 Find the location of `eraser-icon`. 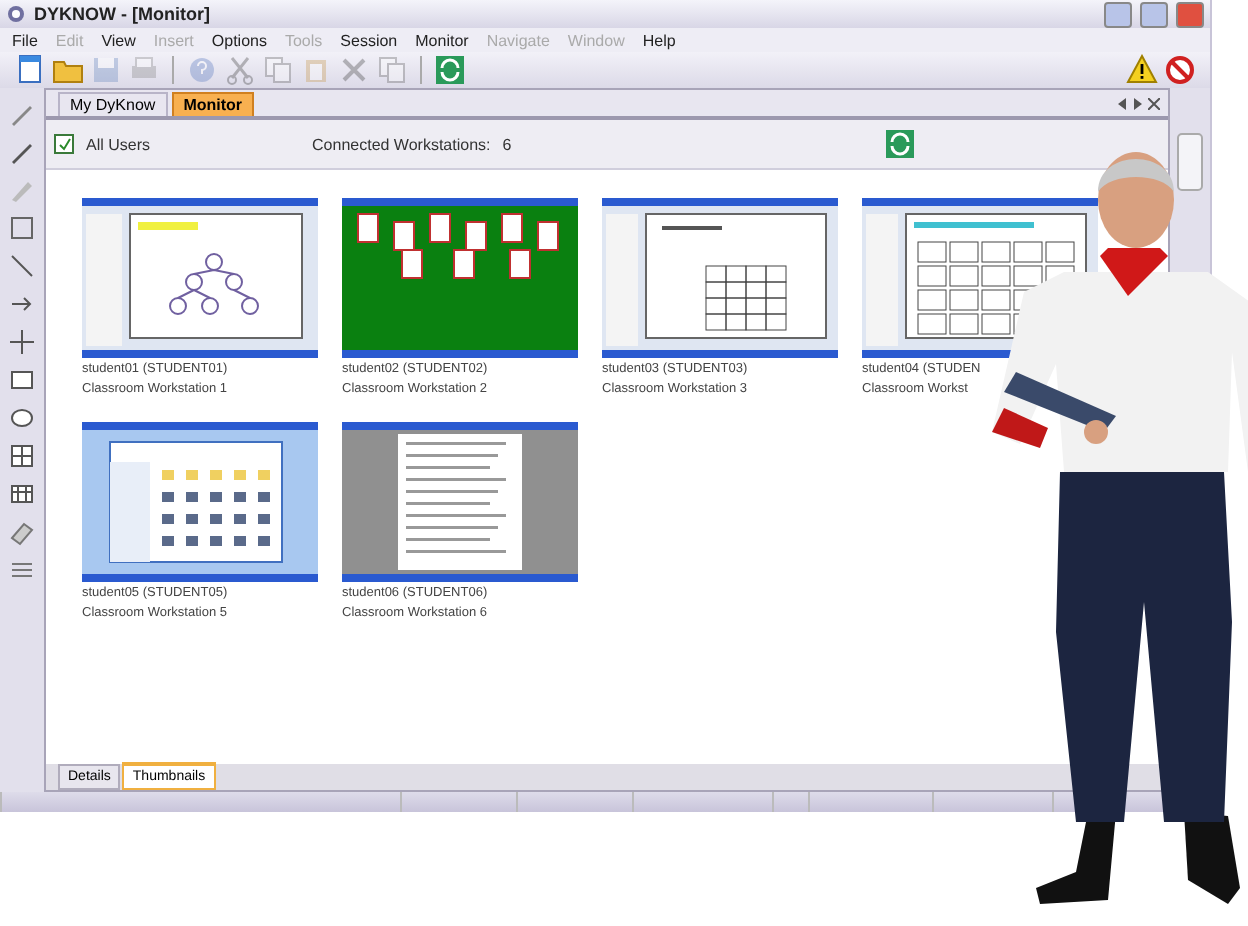

eraser-icon is located at coordinates (22, 532).